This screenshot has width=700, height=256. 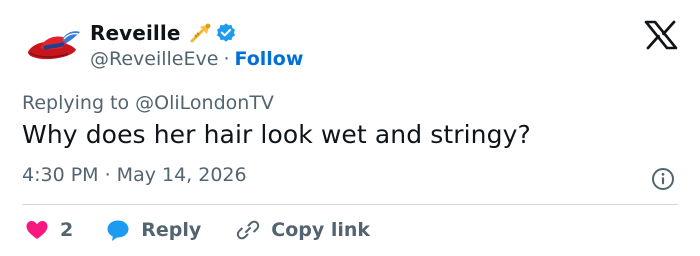 I want to click on author-handle: @ReveilleEve, so click(x=154, y=59).